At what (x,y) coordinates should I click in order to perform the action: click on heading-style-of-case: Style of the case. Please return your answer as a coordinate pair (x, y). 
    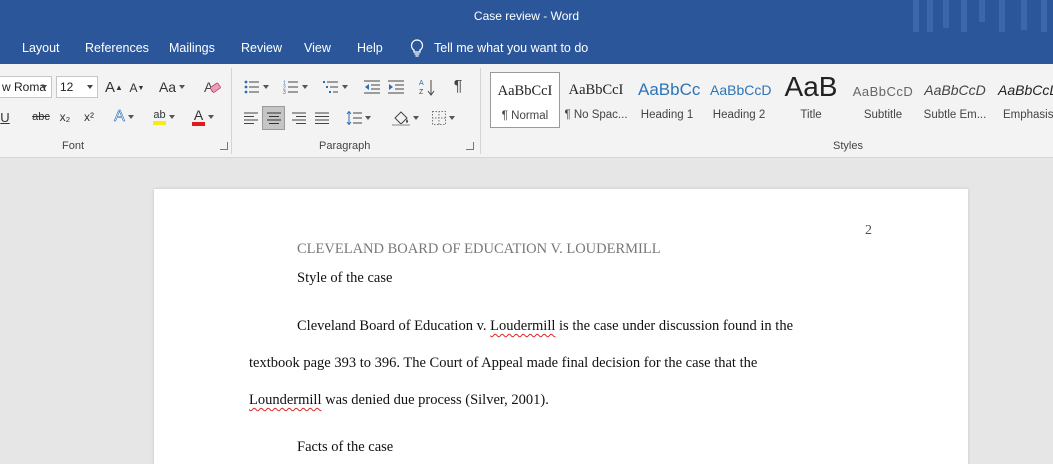
    Looking at the image, I should click on (345, 278).